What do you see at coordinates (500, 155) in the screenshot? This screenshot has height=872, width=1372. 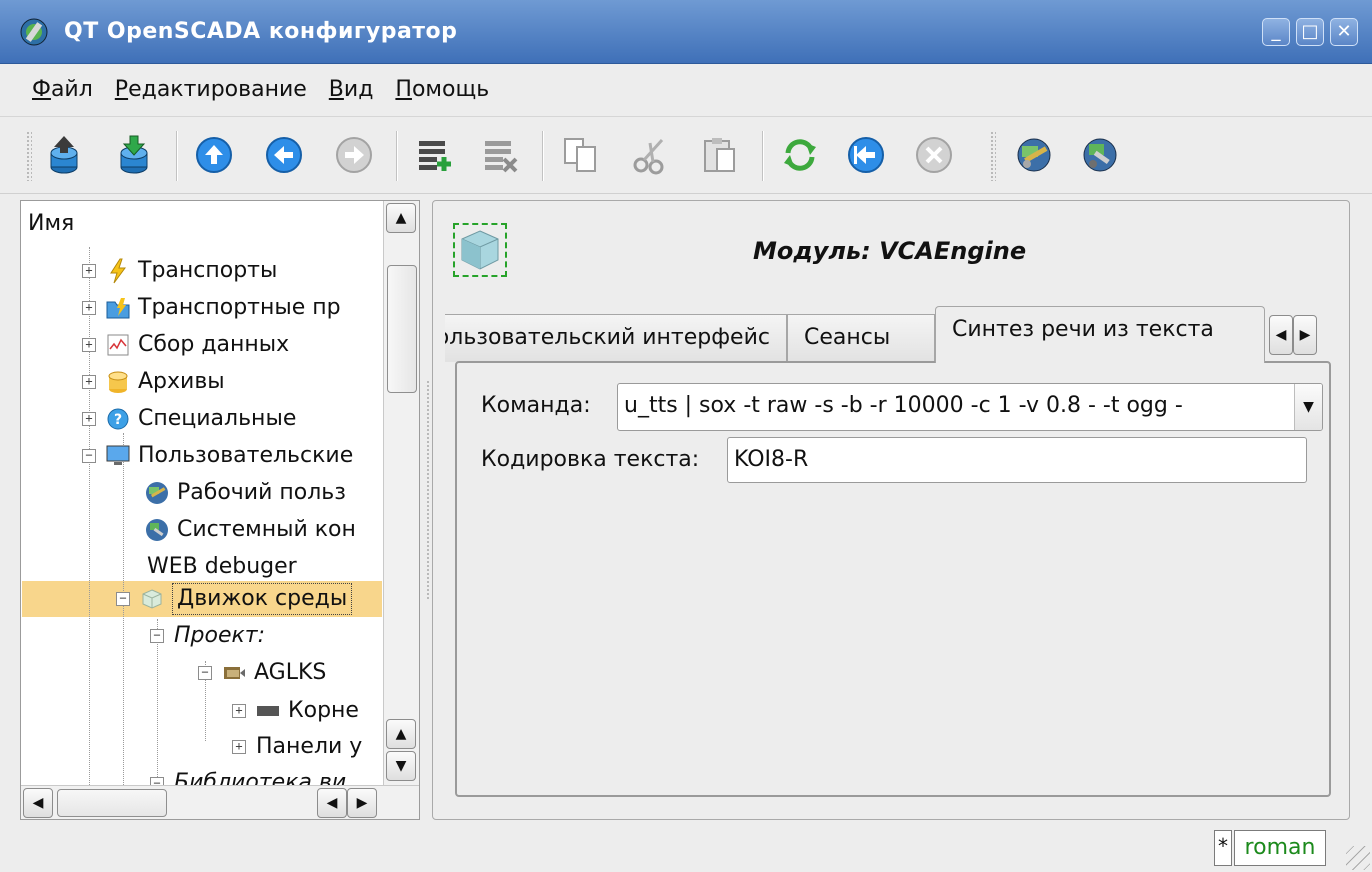 I see `delete-item-button` at bounding box center [500, 155].